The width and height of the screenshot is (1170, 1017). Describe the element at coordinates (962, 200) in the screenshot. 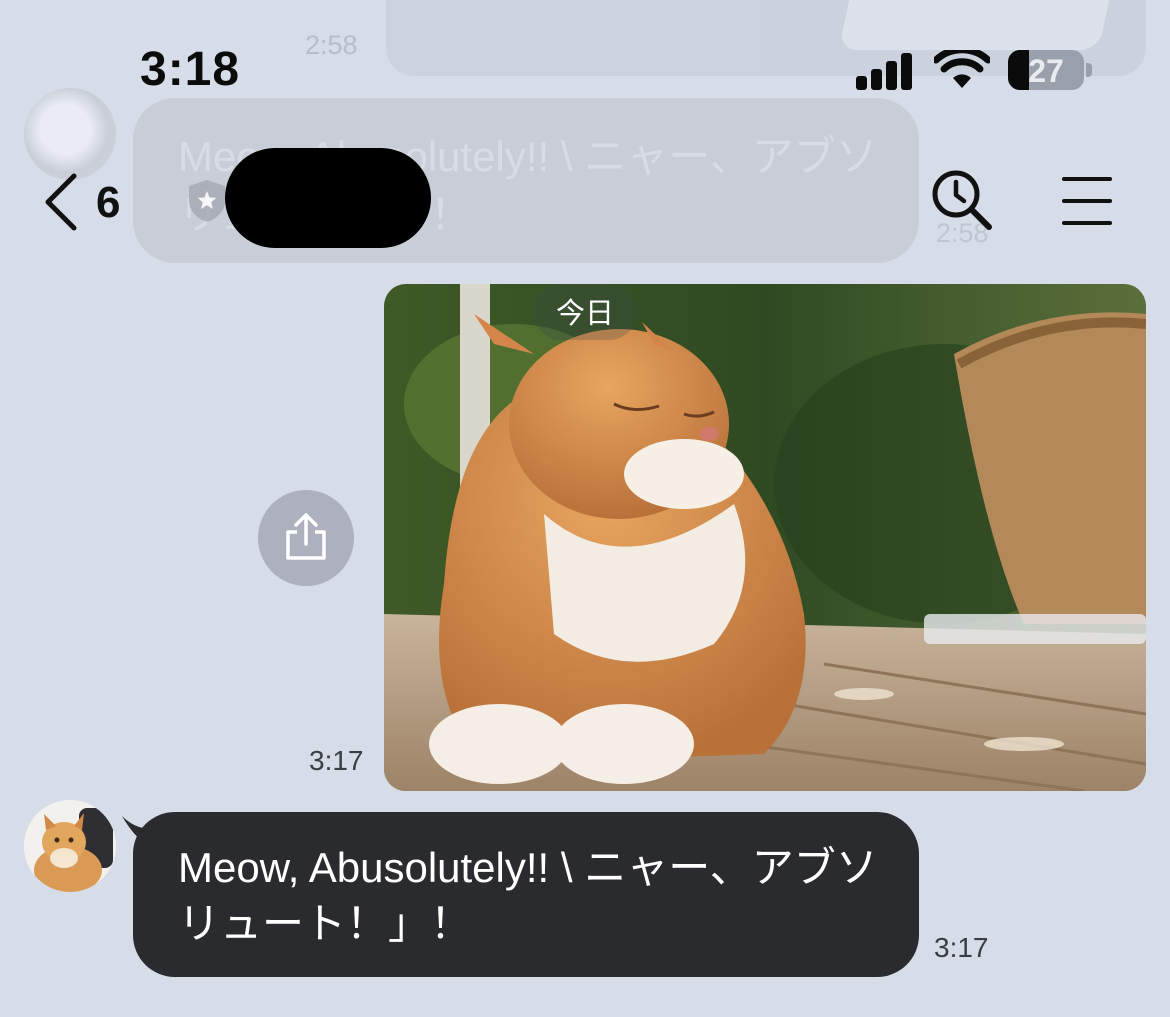

I see `clock-search-icon` at that location.